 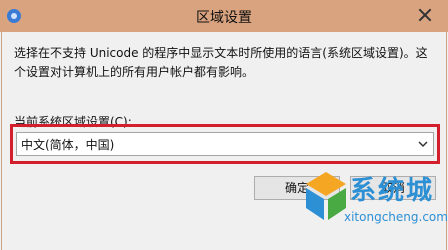 I want to click on window-title: 区域设置, so click(x=224, y=18).